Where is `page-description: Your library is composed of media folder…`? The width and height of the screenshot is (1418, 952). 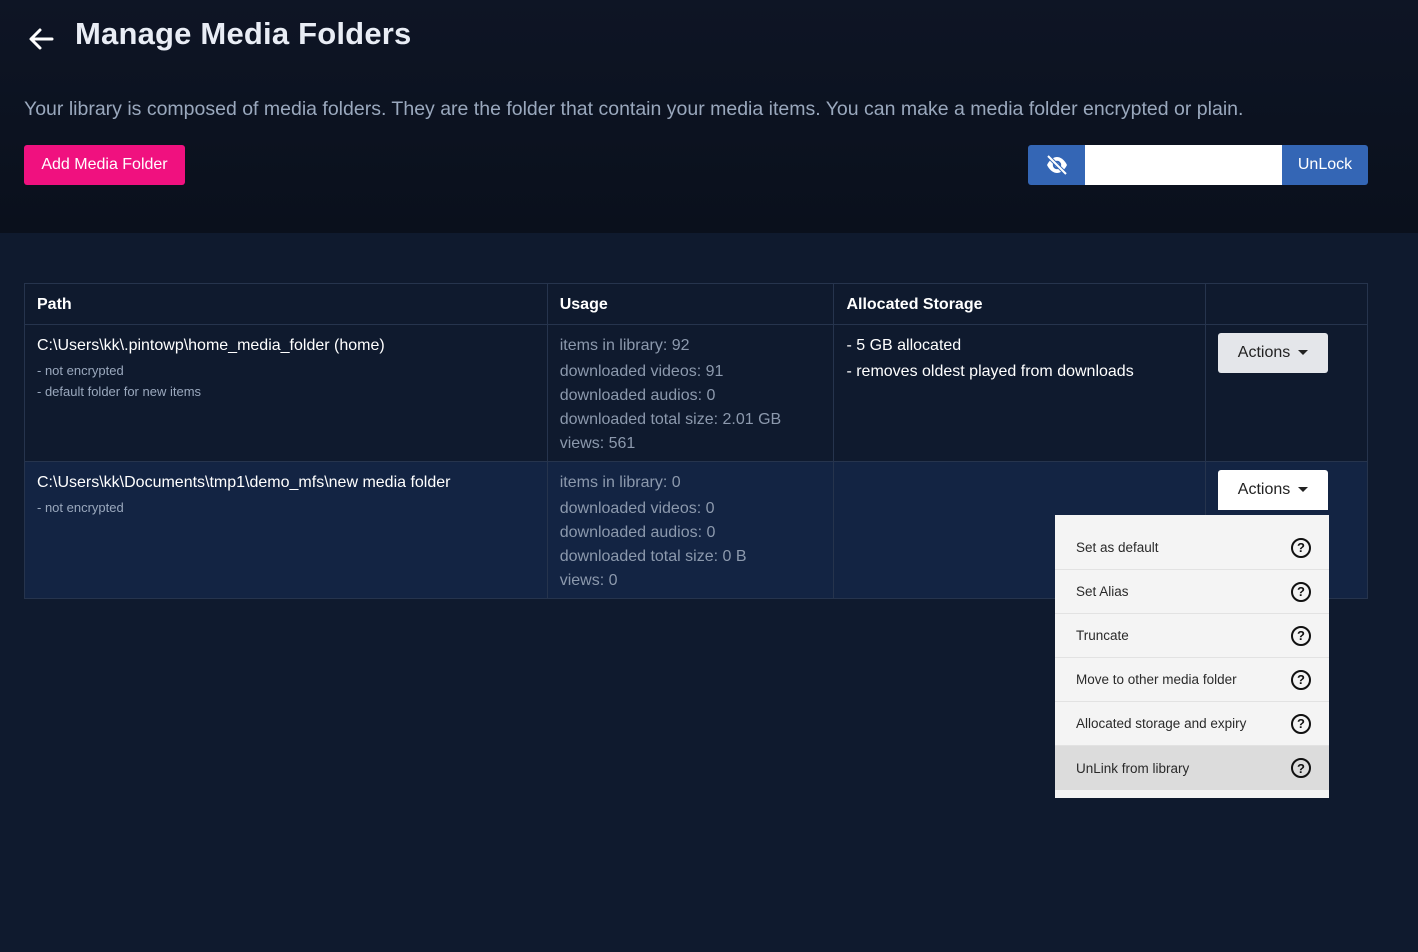
page-description: Your library is composed of media folder… is located at coordinates (634, 109).